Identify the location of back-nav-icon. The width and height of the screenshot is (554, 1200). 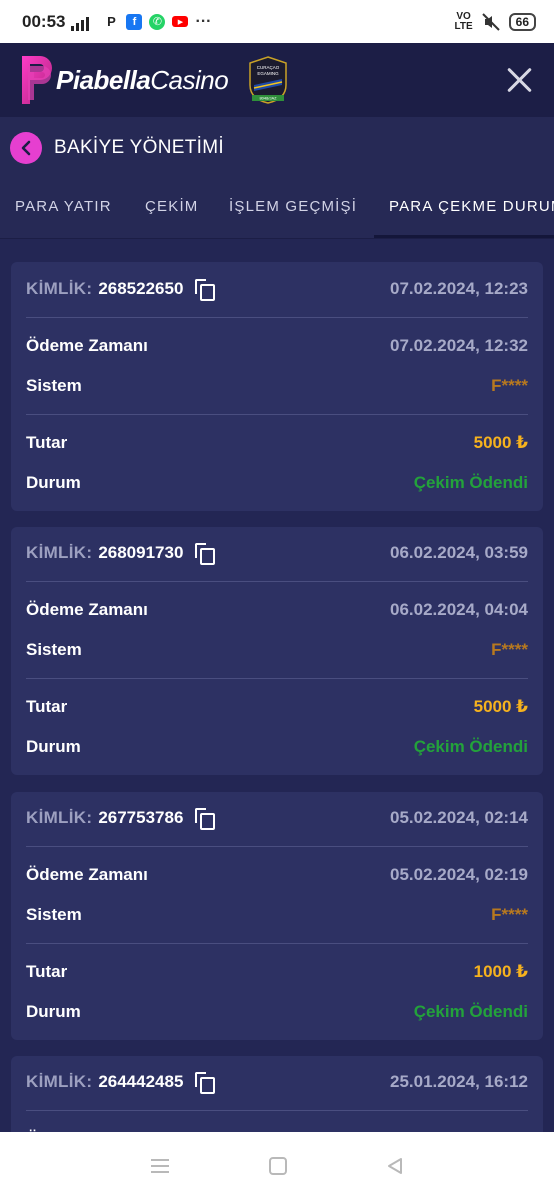
(395, 1166).